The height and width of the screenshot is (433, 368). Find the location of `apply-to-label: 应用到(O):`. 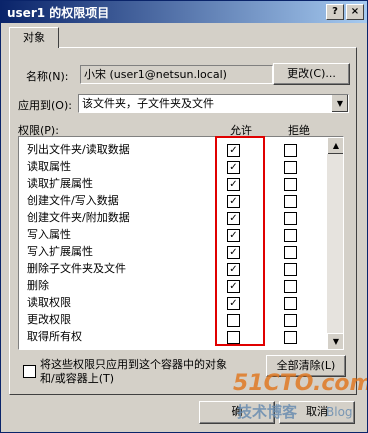

apply-to-label: 应用到(O): is located at coordinates (45, 105).